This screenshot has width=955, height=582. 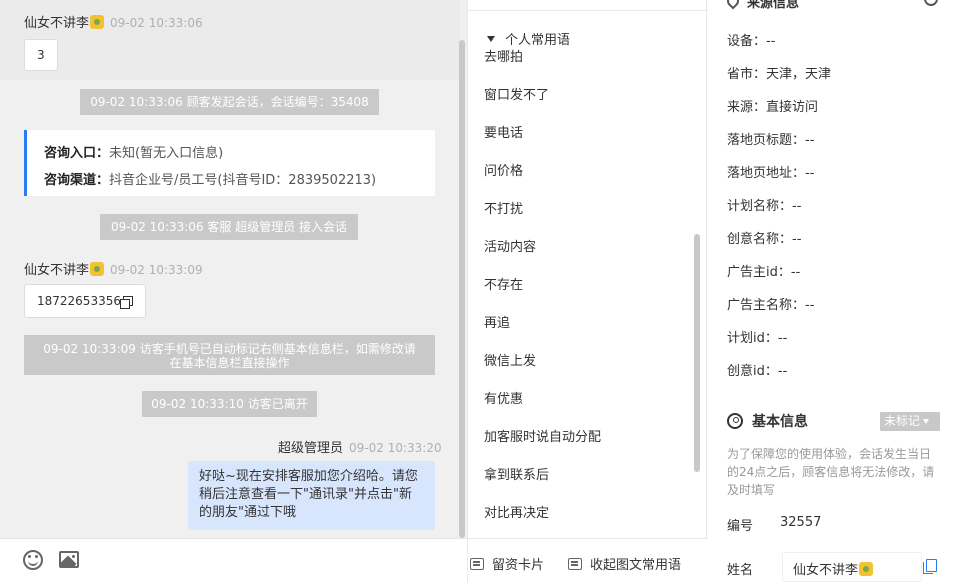 I want to click on info-label: 广告主id：, so click(x=759, y=272).